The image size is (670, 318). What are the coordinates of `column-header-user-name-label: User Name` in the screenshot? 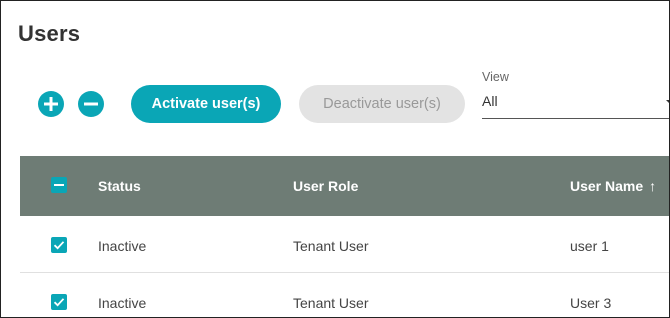 It's located at (607, 186).